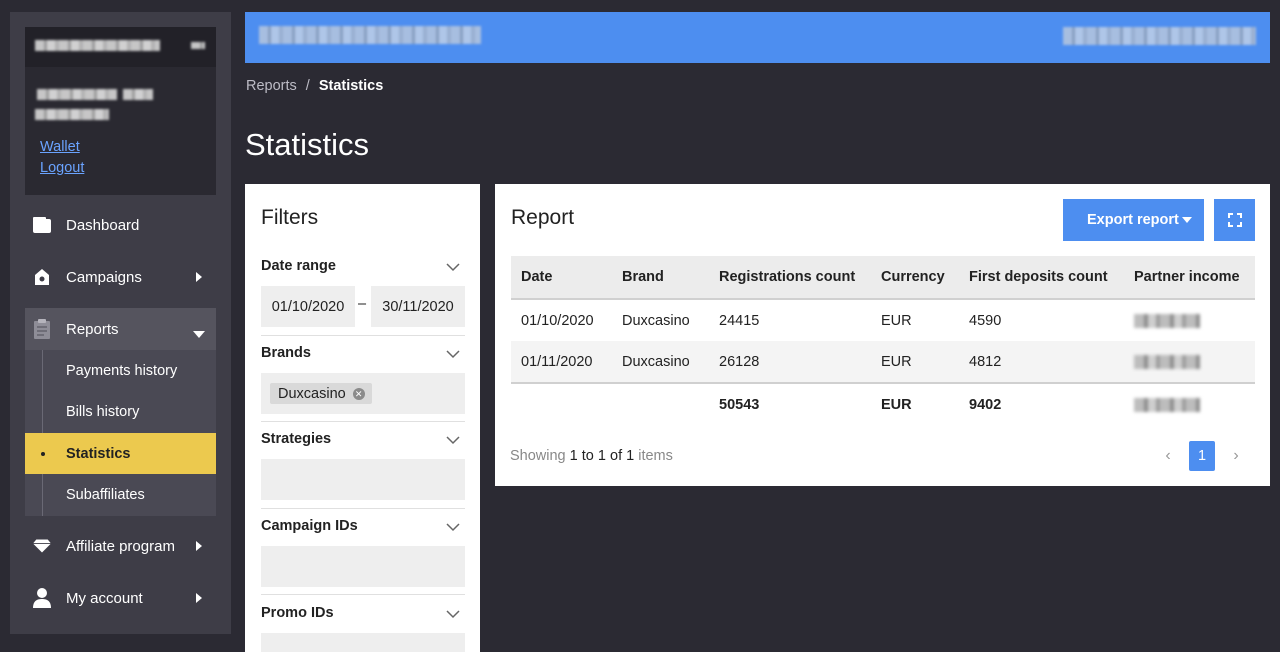 The image size is (1280, 652). What do you see at coordinates (120, 453) in the screenshot?
I see `submenu-item-statistics: Statistics` at bounding box center [120, 453].